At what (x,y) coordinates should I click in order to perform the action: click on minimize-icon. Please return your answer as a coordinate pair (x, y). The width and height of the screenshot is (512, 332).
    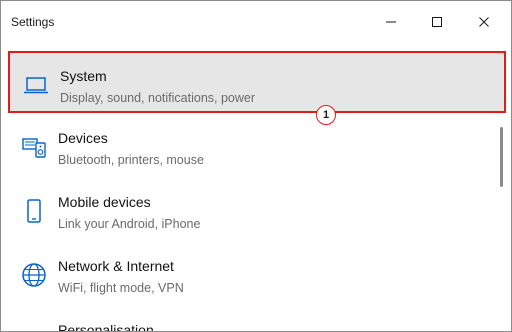
    Looking at the image, I should click on (391, 22).